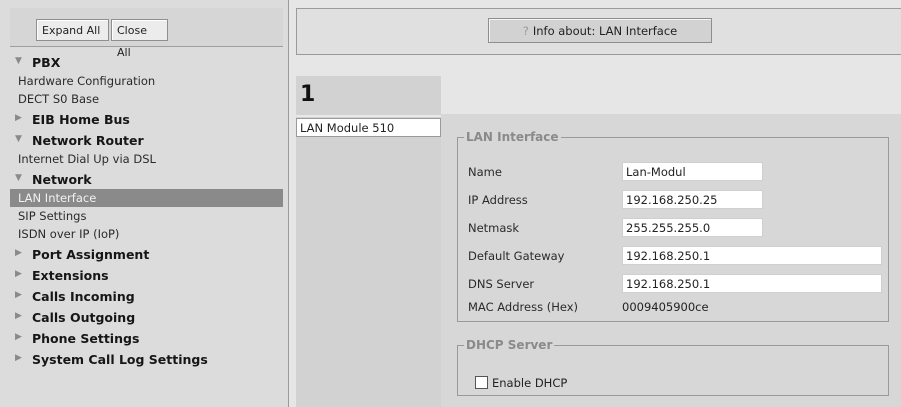 Image resolution: width=901 pixels, height=407 pixels. I want to click on info-bar: ? Info about: LAN Interface, so click(598, 31).